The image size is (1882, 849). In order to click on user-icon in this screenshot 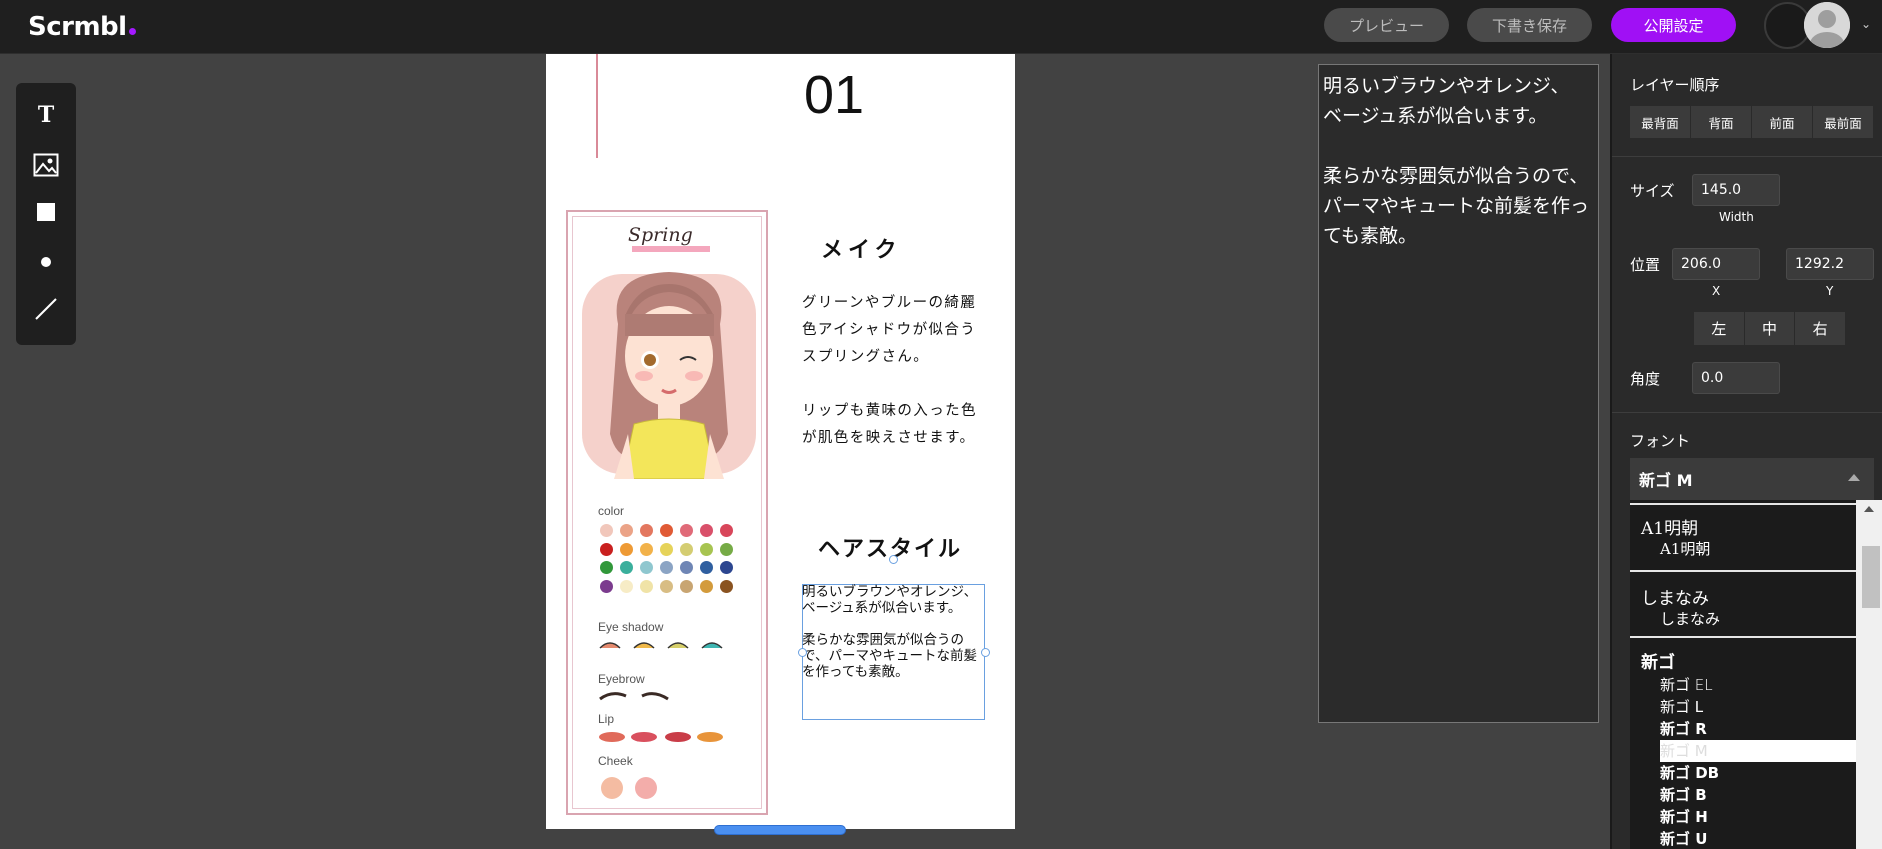, I will do `click(1827, 25)`.